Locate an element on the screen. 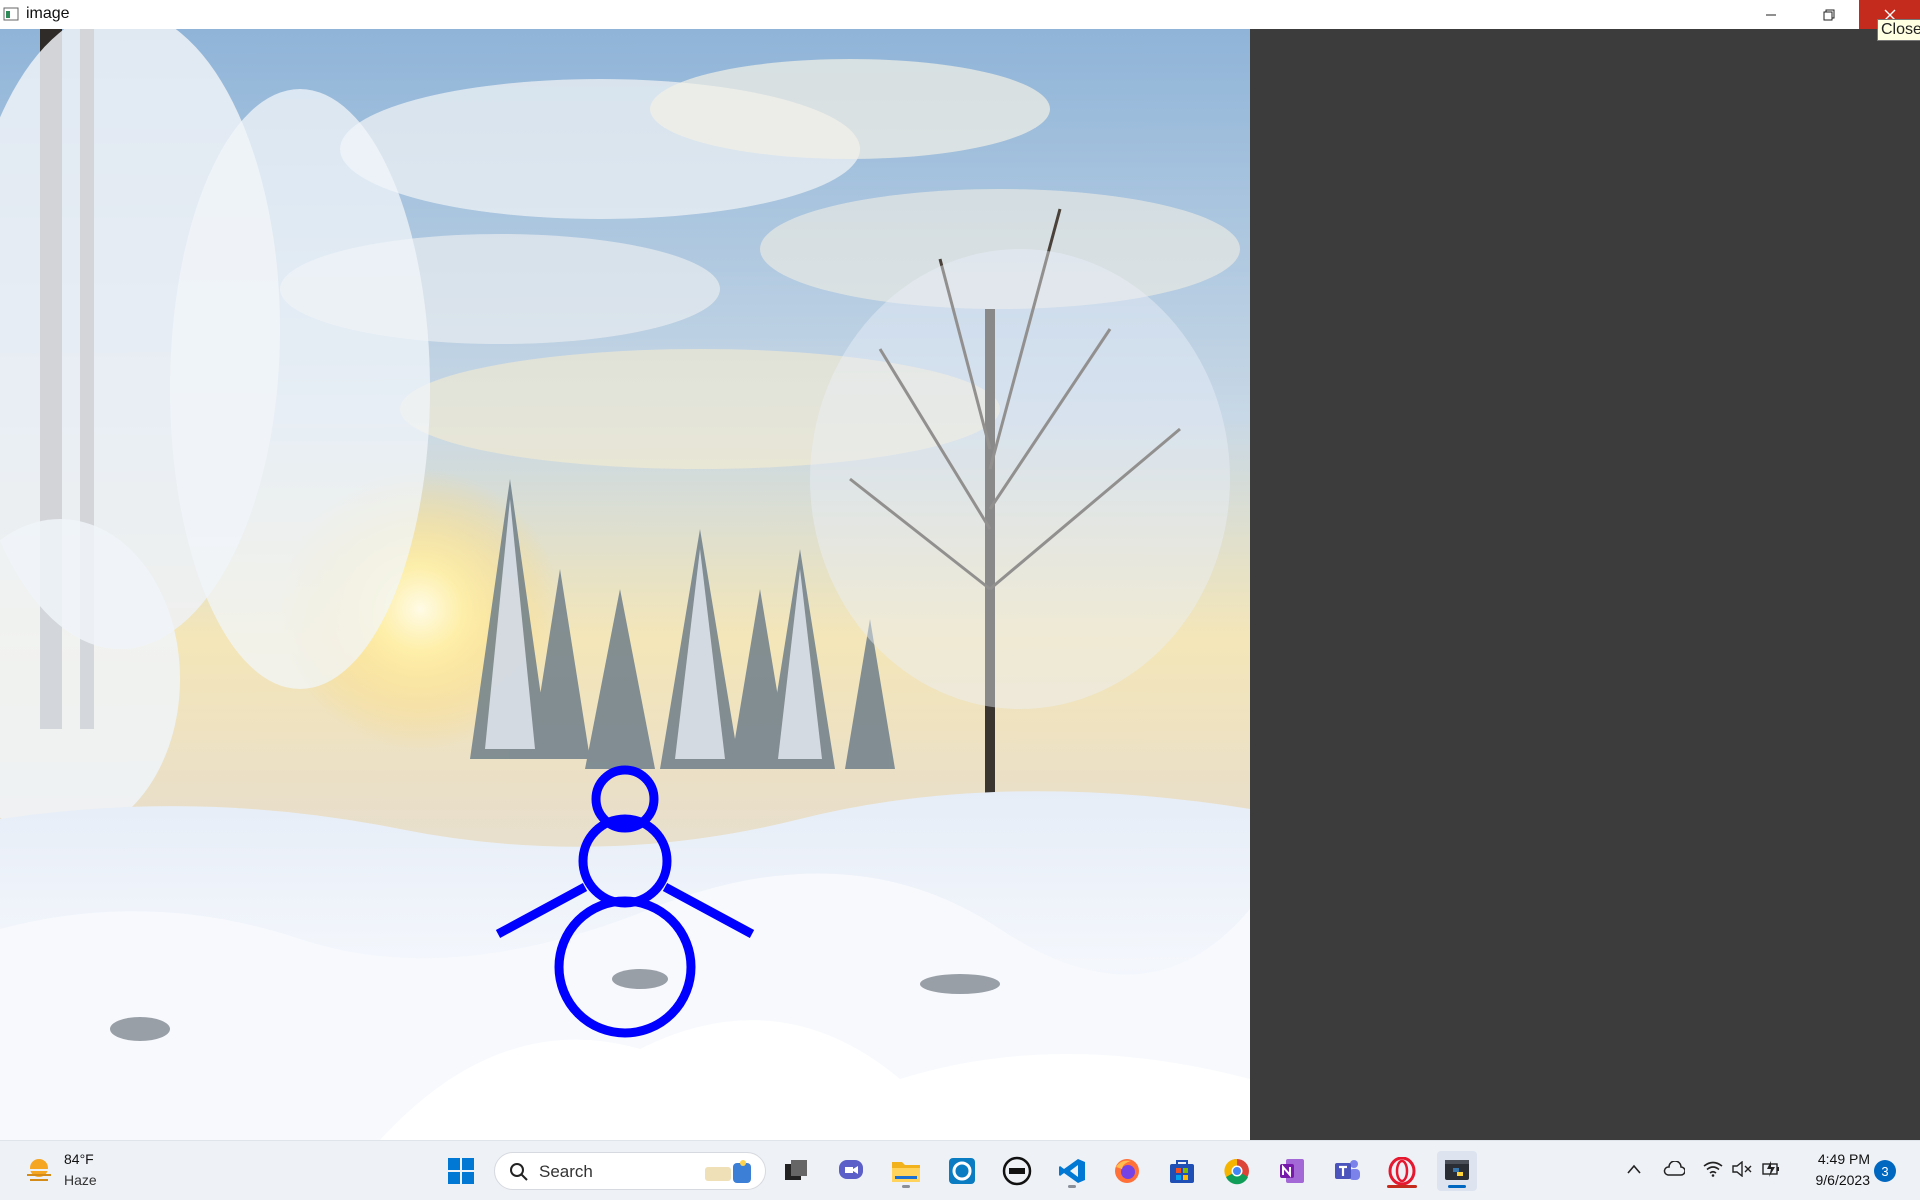 This screenshot has height=1200, width=1920. taskbar-opera is located at coordinates (1402, 1171).